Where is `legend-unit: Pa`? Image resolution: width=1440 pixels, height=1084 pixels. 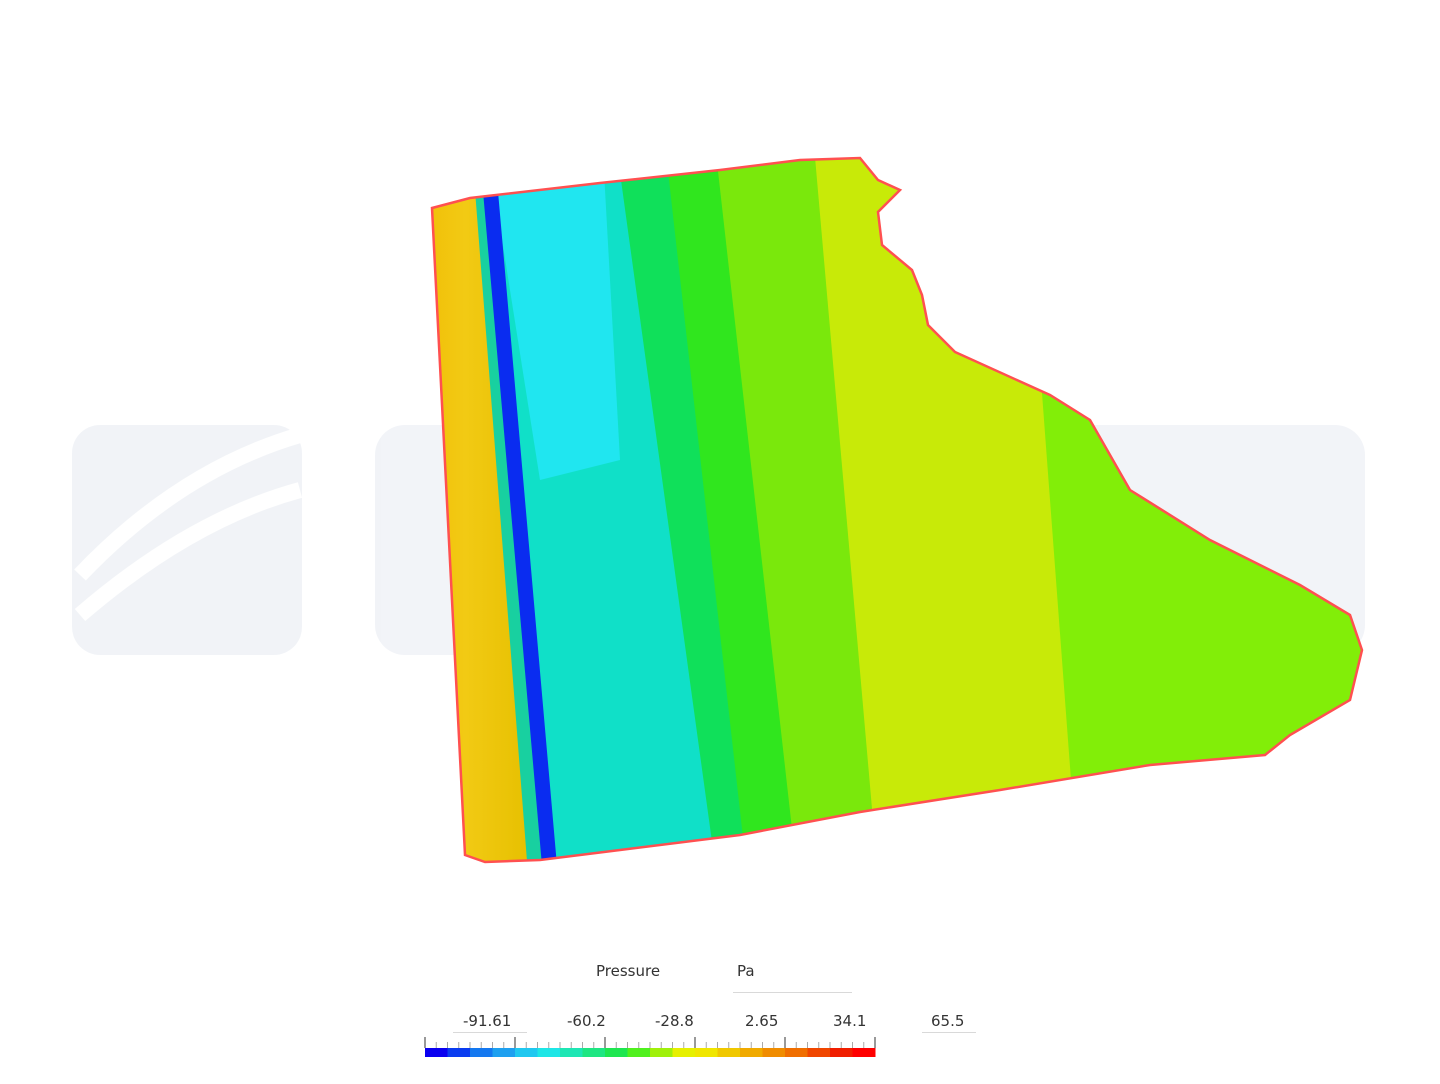 legend-unit: Pa is located at coordinates (746, 971).